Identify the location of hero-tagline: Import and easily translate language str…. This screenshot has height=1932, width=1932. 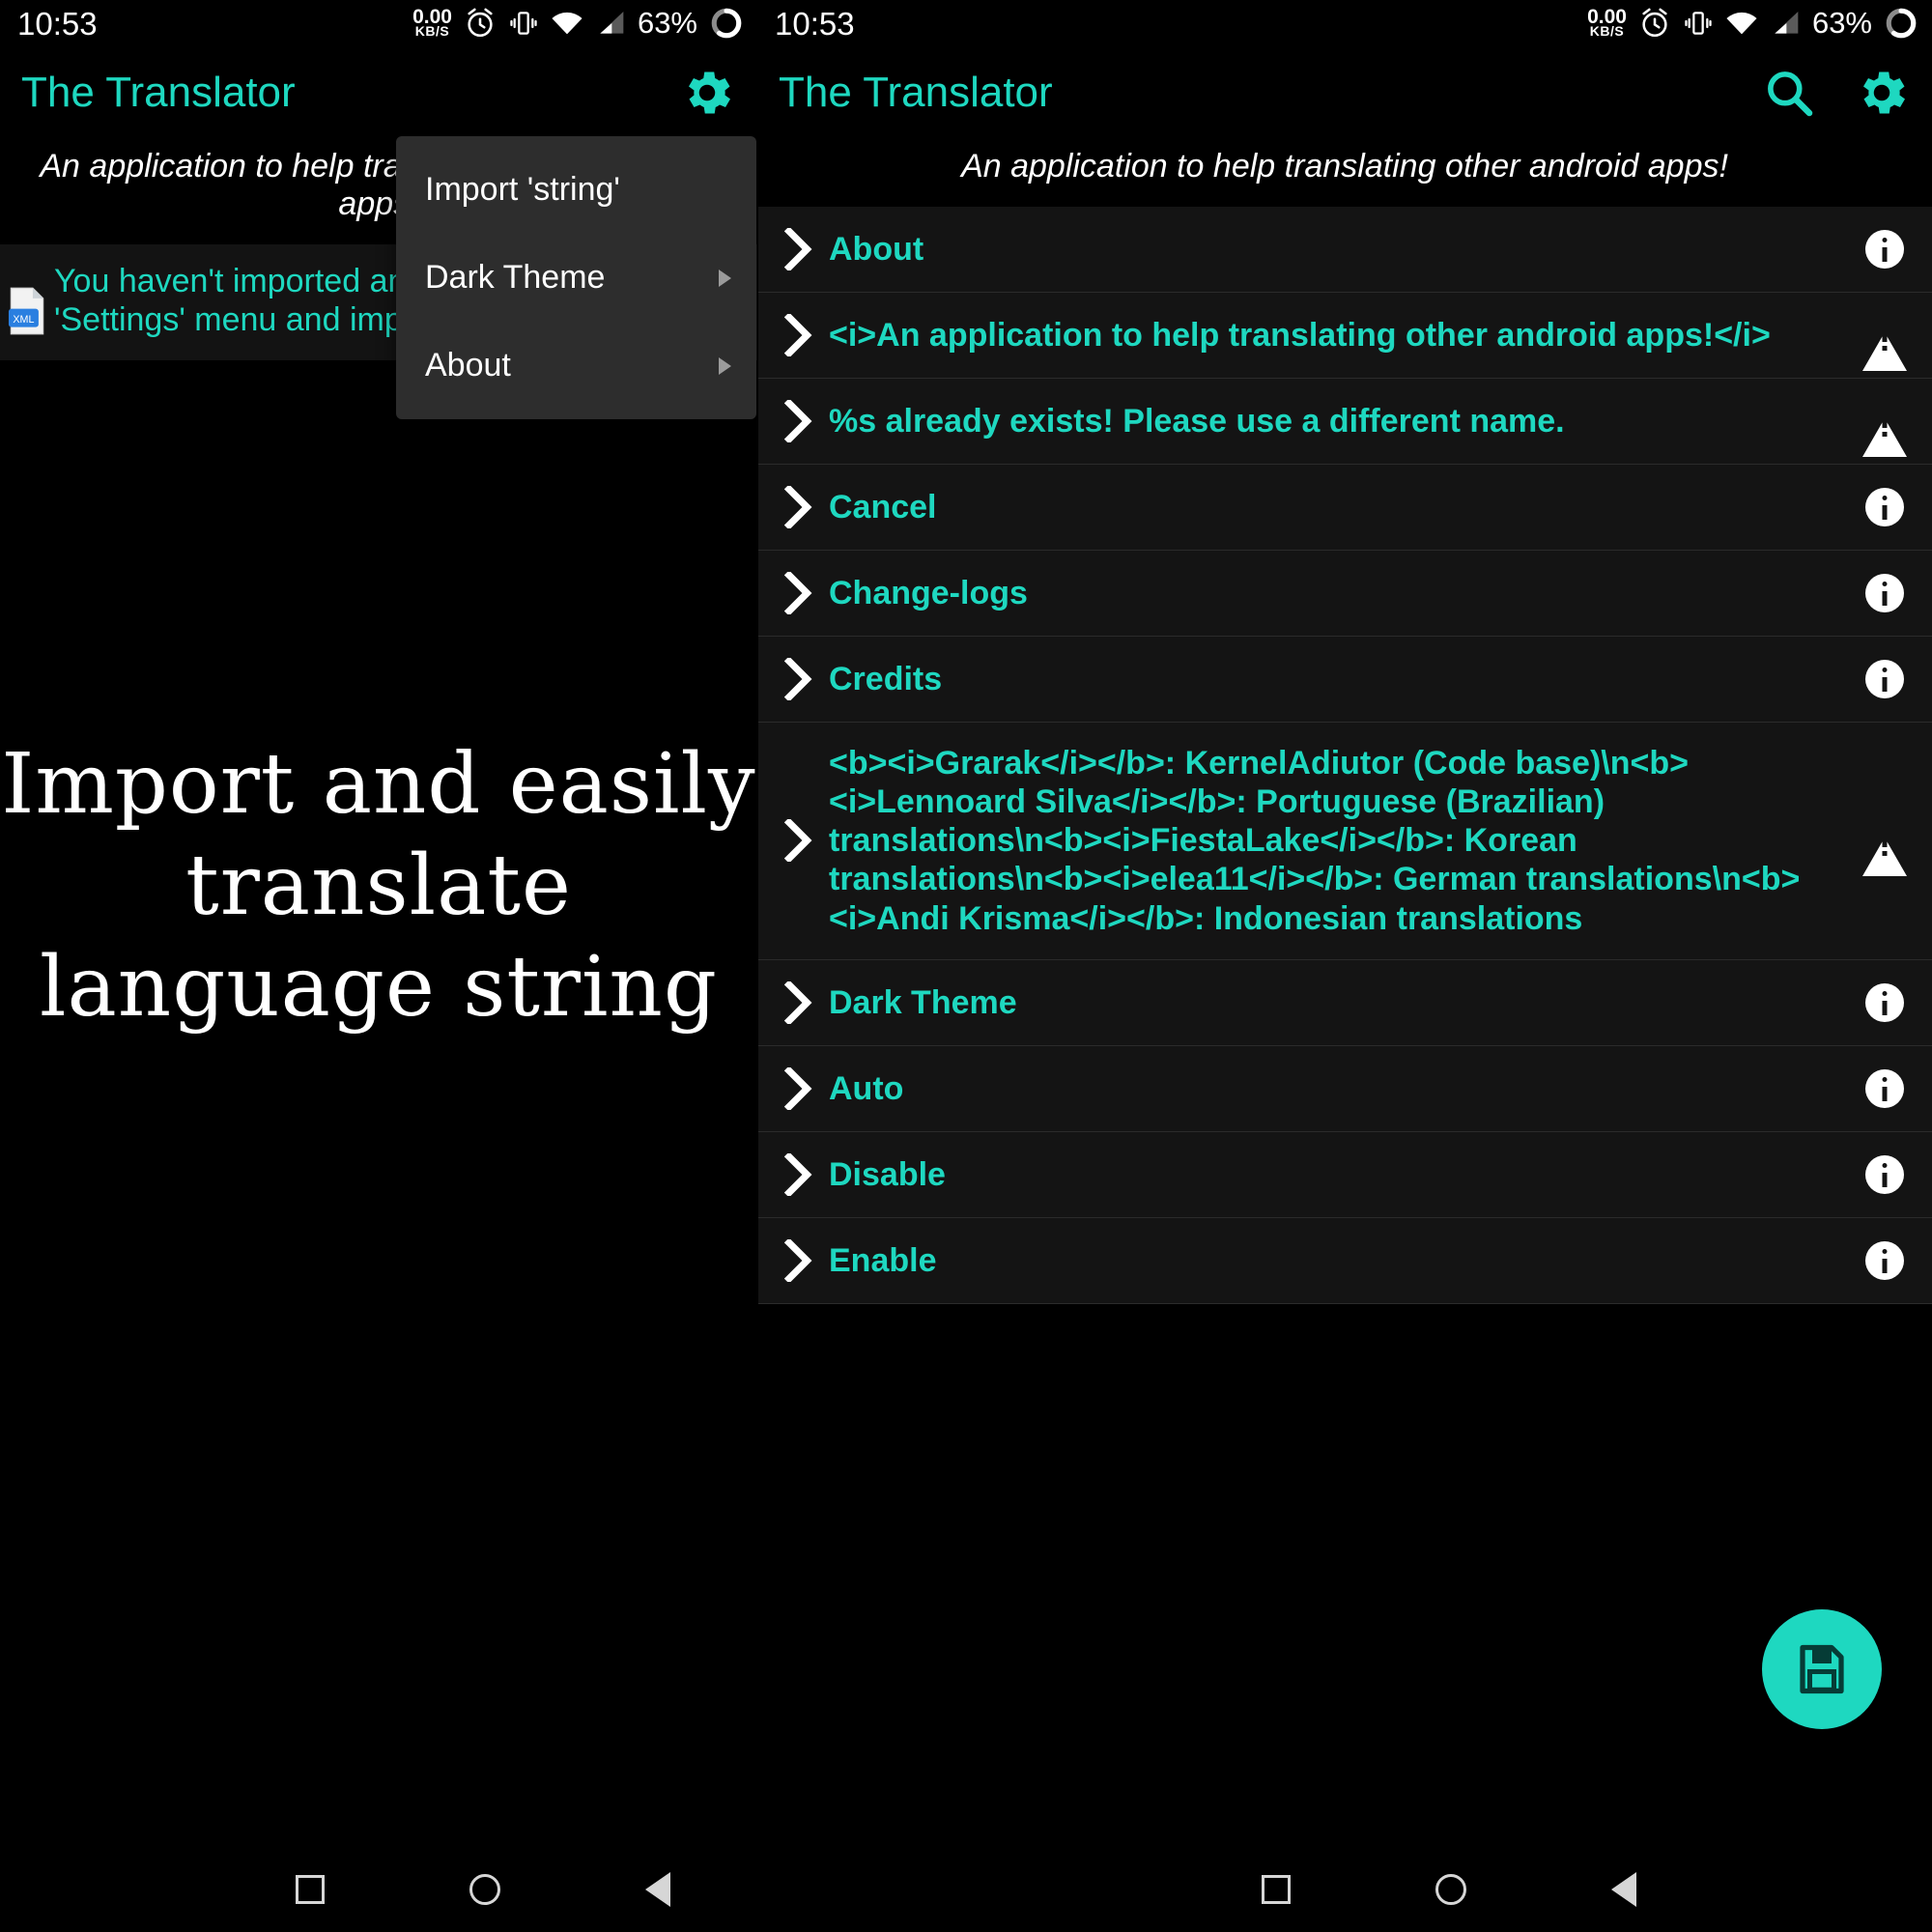
(378, 886).